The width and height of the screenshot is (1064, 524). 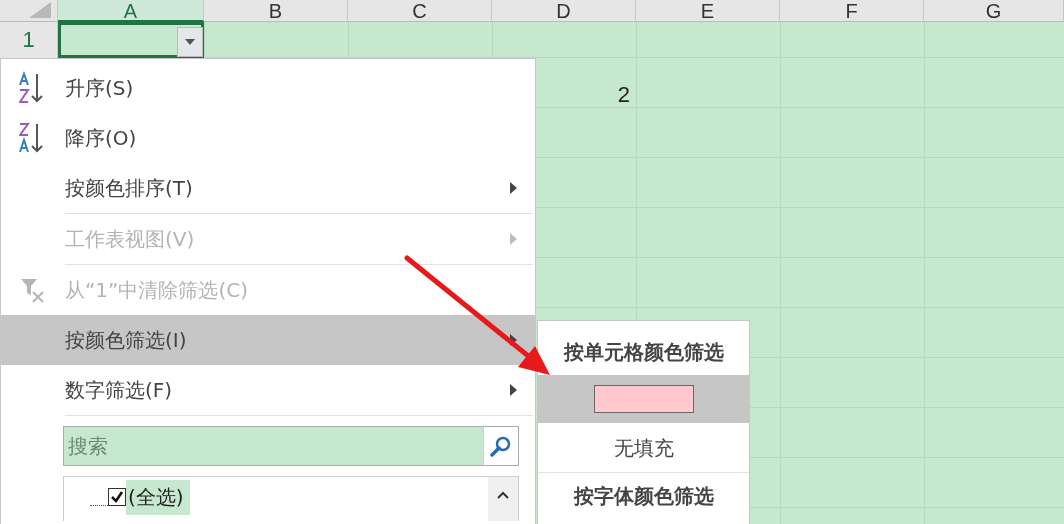 What do you see at coordinates (117, 497) in the screenshot?
I see `checkbox` at bounding box center [117, 497].